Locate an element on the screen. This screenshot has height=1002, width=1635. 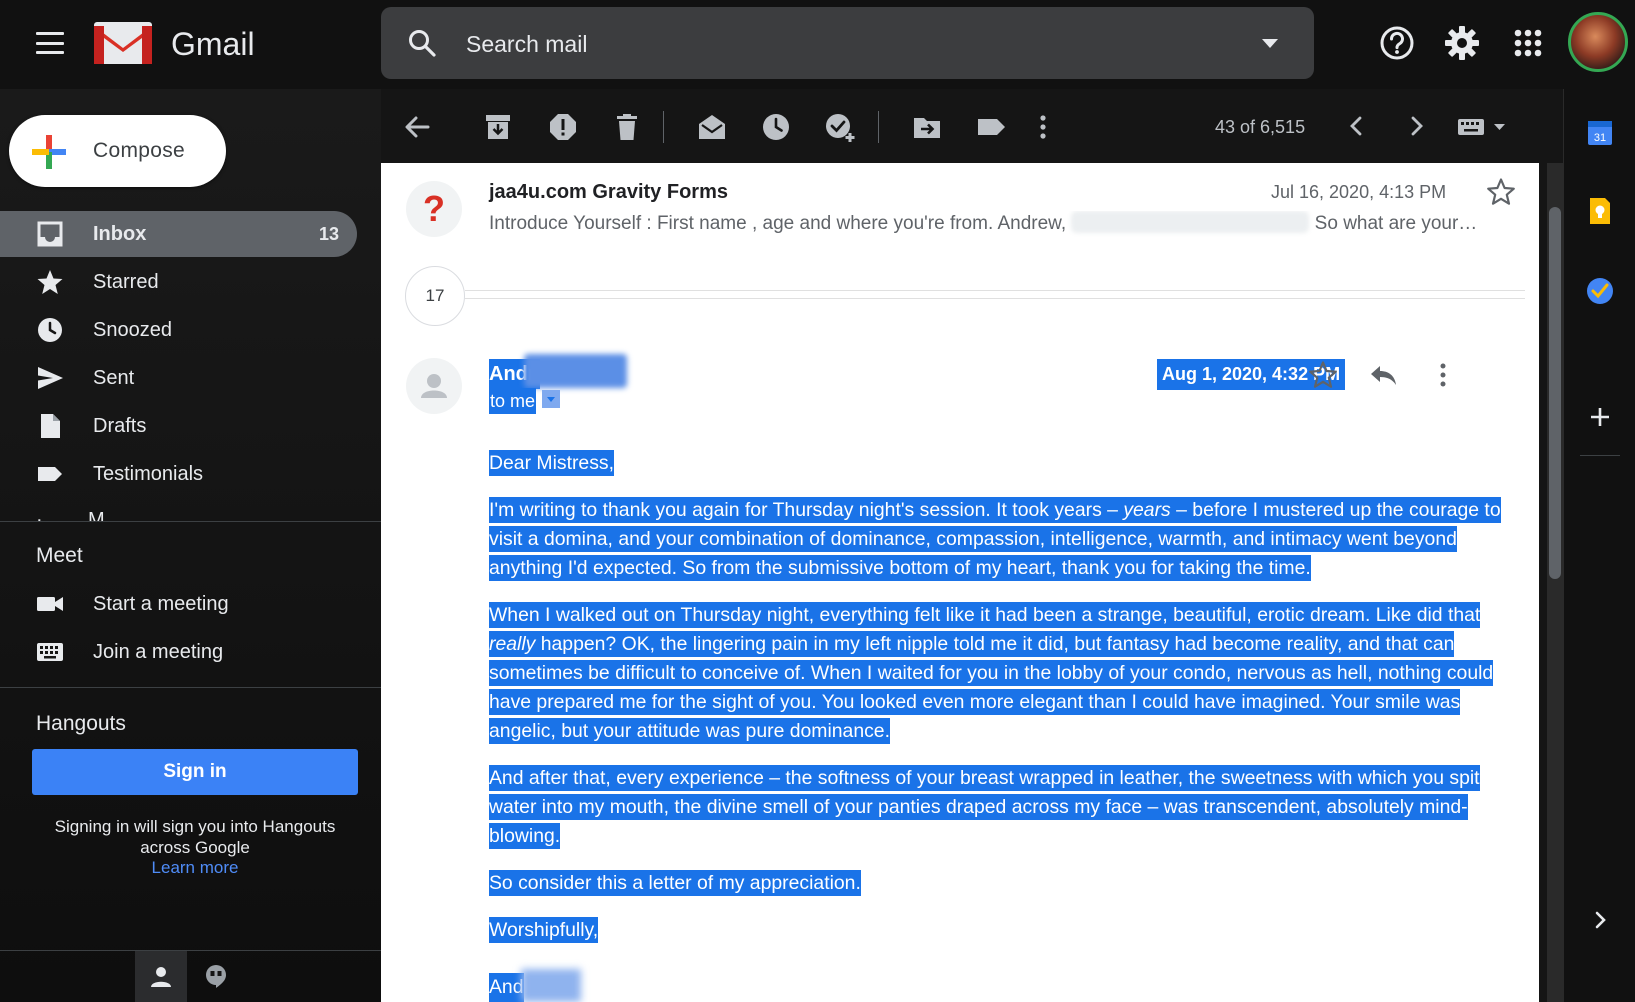
search-bar: Search mail is located at coordinates (847, 43).